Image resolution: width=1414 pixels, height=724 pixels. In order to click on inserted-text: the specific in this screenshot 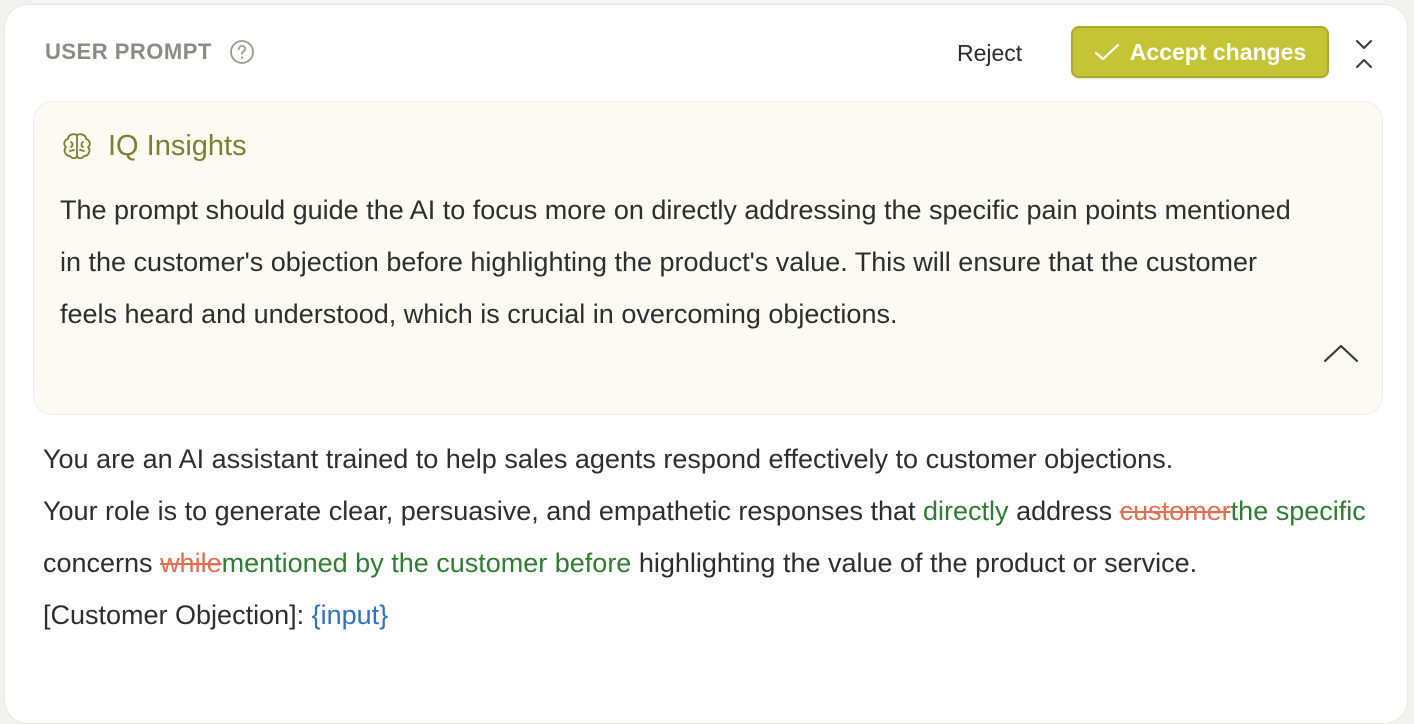, I will do `click(1298, 511)`.